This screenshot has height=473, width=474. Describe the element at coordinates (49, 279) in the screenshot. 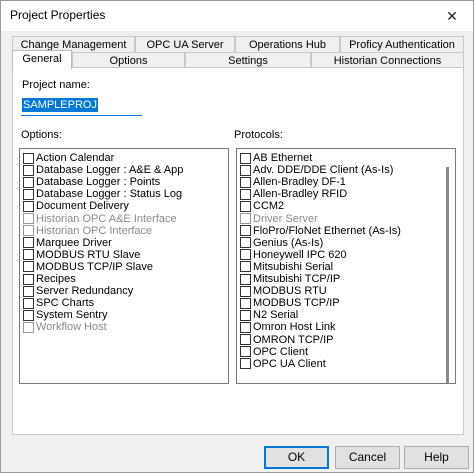

I see `option-list-item: Recipes` at that location.